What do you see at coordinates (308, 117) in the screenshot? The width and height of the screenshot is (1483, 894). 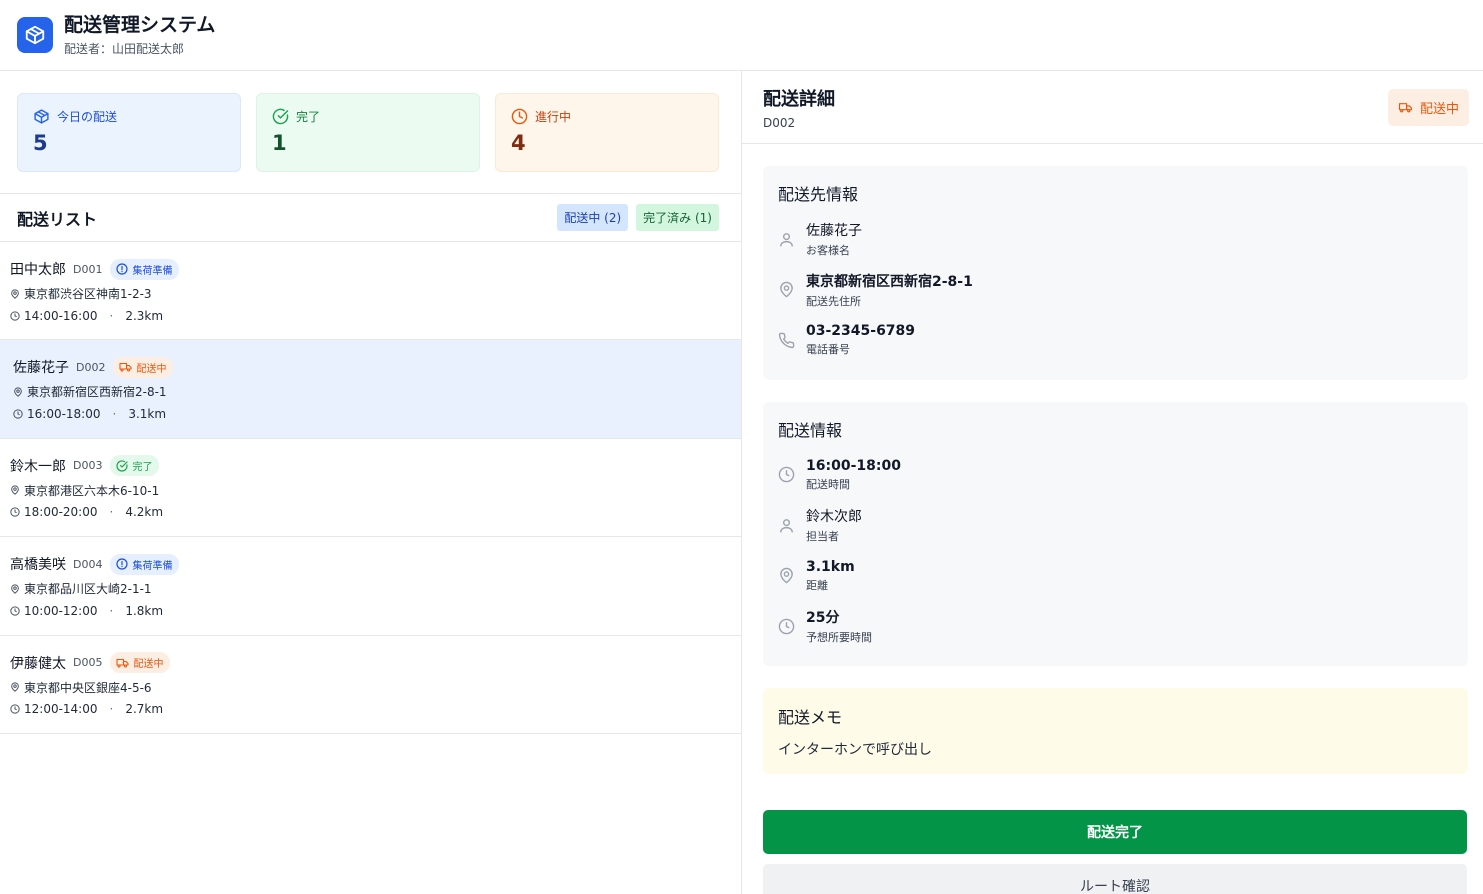 I see `stat-label: 完了` at bounding box center [308, 117].